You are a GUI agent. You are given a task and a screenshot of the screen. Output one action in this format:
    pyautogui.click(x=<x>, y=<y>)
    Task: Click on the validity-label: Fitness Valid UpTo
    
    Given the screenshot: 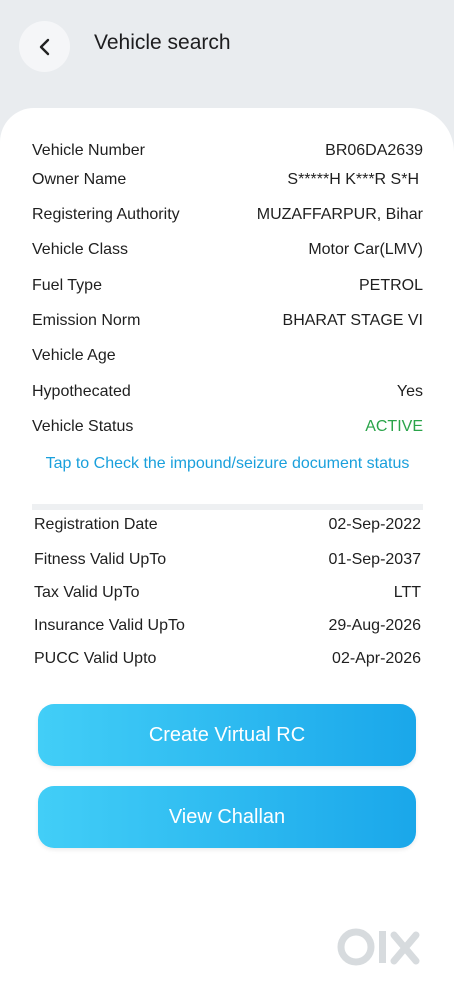 What is the action you would take?
    pyautogui.click(x=100, y=559)
    